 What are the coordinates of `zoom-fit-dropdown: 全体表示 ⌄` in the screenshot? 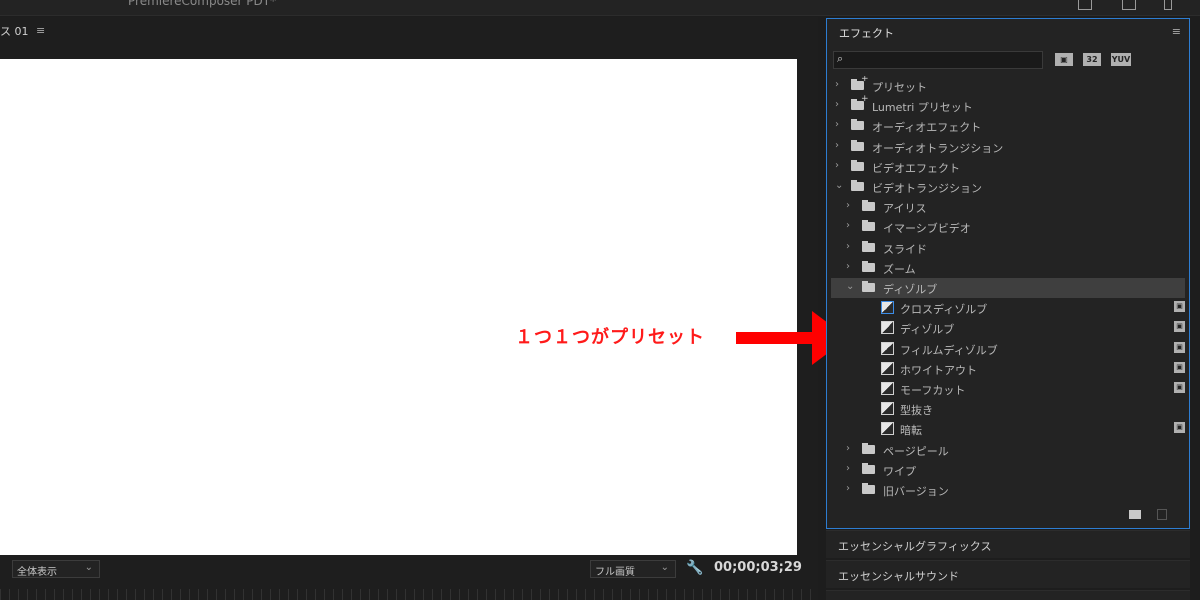 It's located at (56, 569).